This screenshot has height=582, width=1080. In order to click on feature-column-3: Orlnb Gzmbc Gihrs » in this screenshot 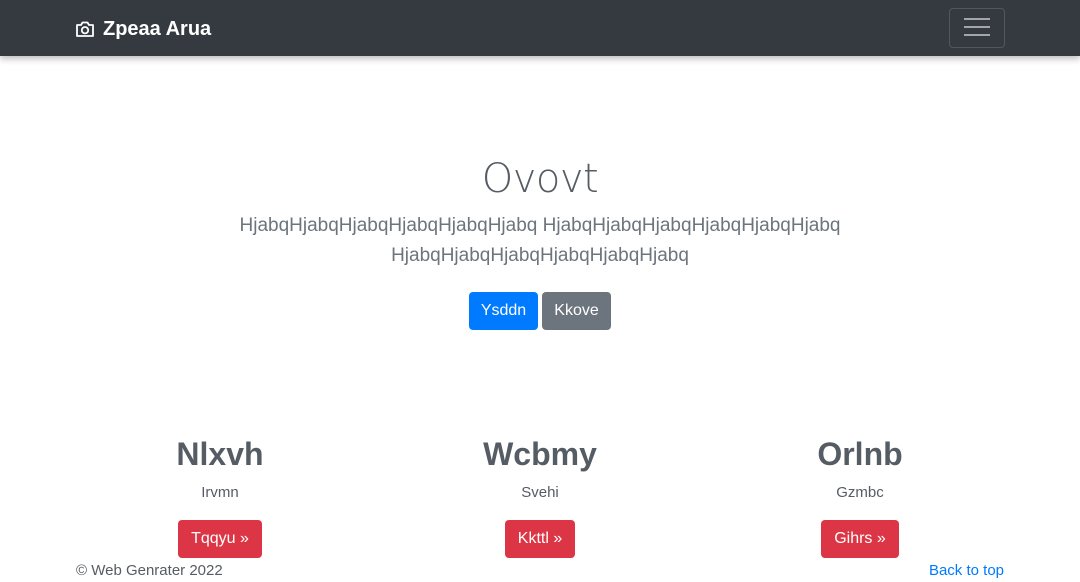, I will do `click(860, 496)`.